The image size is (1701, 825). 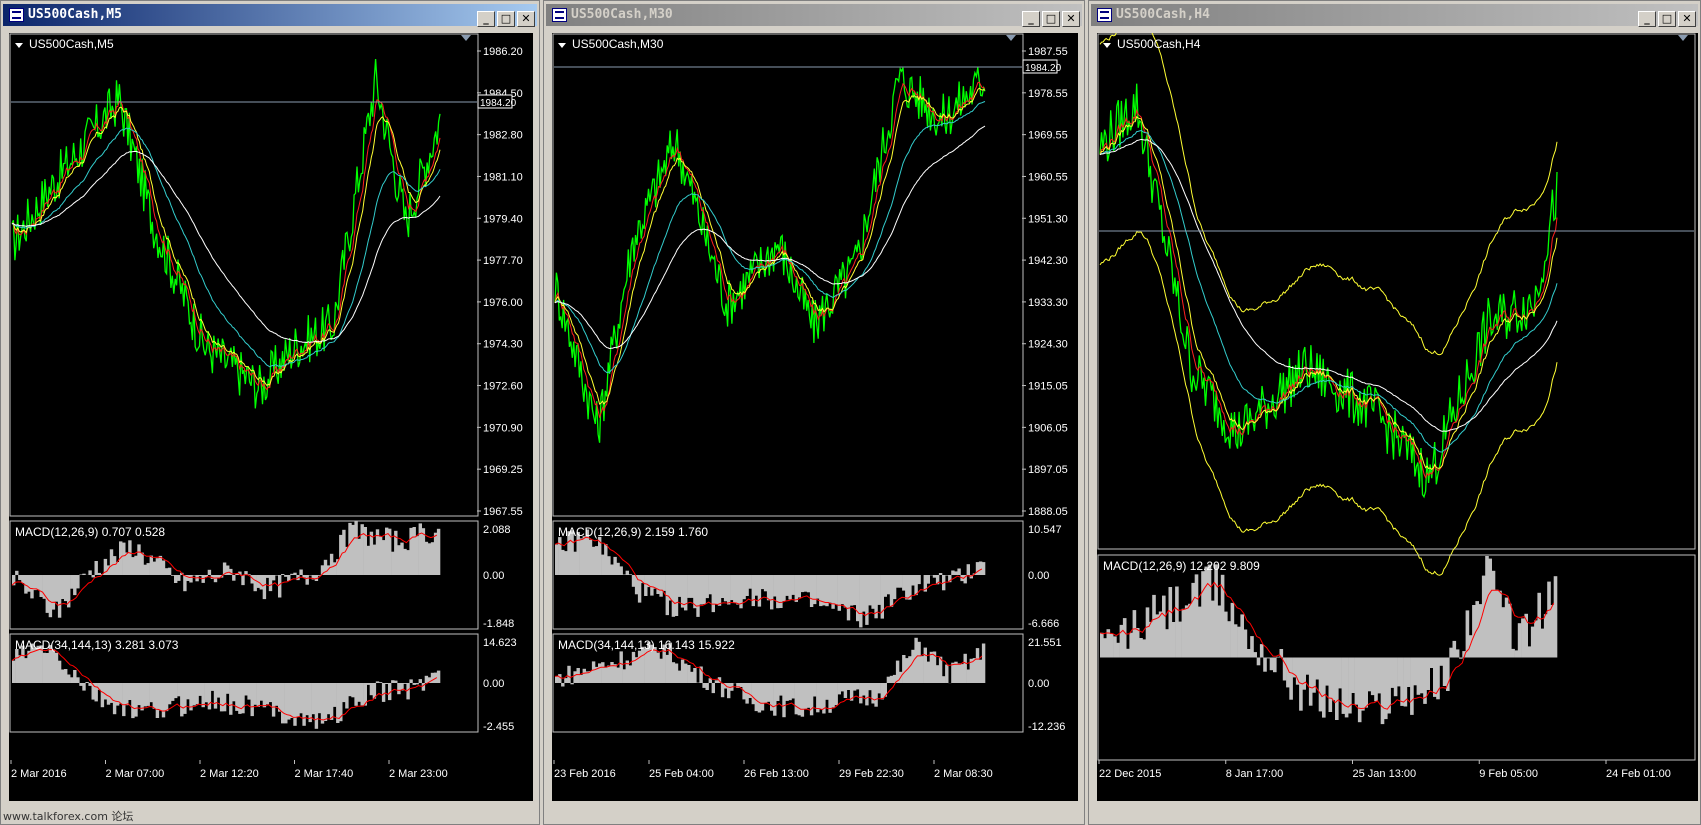 What do you see at coordinates (1048, 345) in the screenshot?
I see `price-tick-label: 1924.30` at bounding box center [1048, 345].